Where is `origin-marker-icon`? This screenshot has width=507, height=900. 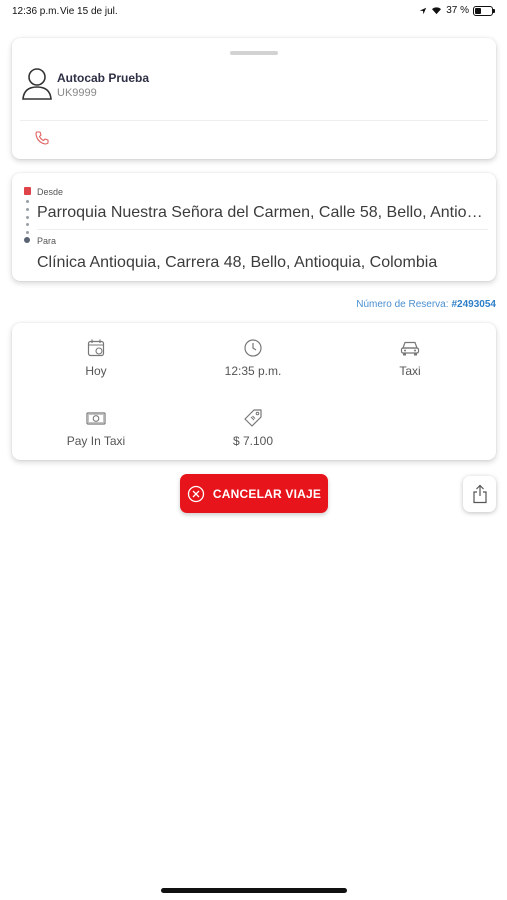
origin-marker-icon is located at coordinates (27, 191).